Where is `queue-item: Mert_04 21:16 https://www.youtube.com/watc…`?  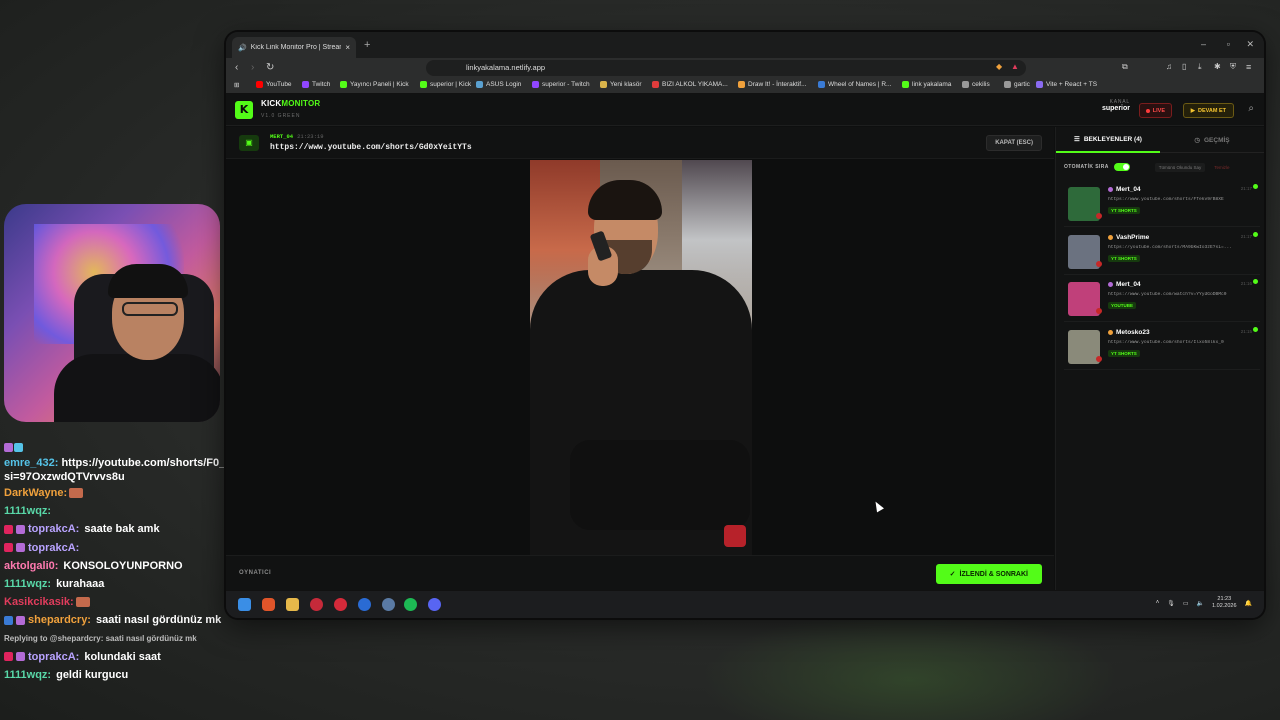 queue-item: Mert_04 21:16 https://www.youtube.com/watc… is located at coordinates (1162, 300).